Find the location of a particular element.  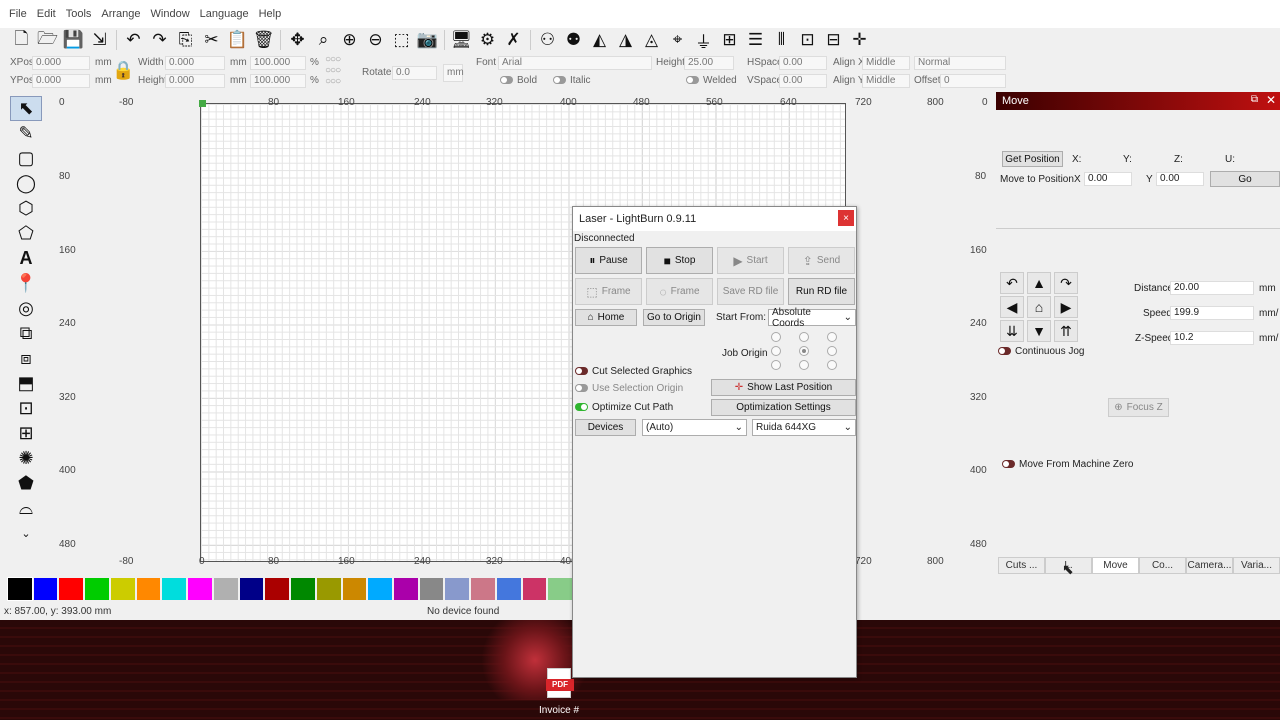

home-button: ⌂ Home is located at coordinates (606, 317).